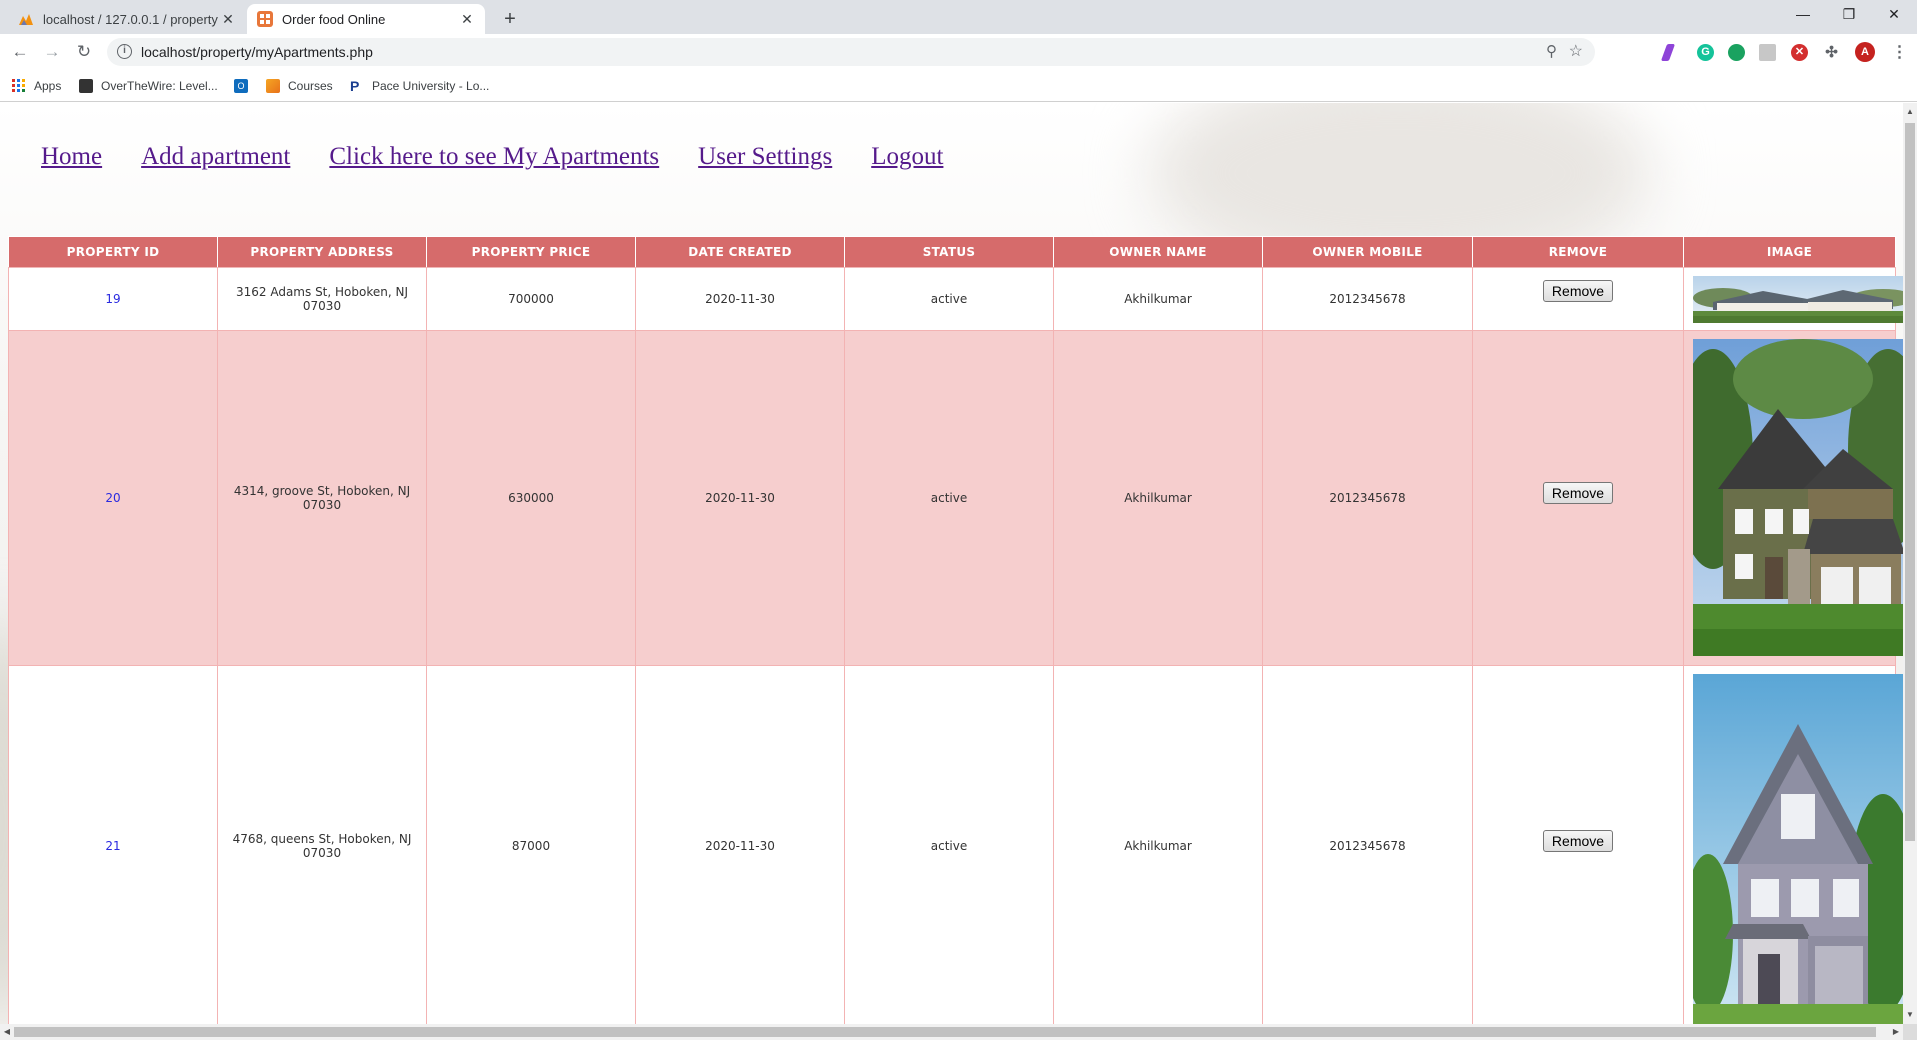 The width and height of the screenshot is (1917, 1040). Describe the element at coordinates (1798, 299) in the screenshot. I see `ranch-house-photo` at that location.